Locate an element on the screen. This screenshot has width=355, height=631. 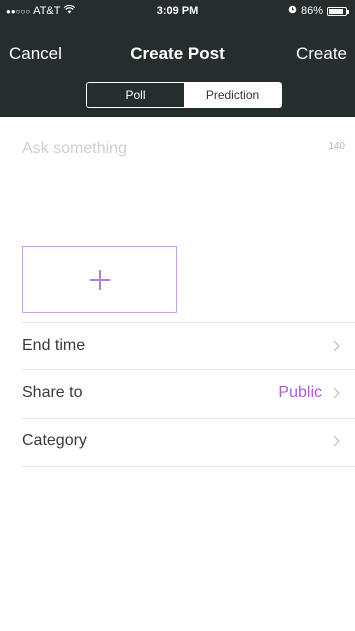
status-bar: ●●○○○ AT&T 3:09 PM 86% is located at coordinates (177, 11).